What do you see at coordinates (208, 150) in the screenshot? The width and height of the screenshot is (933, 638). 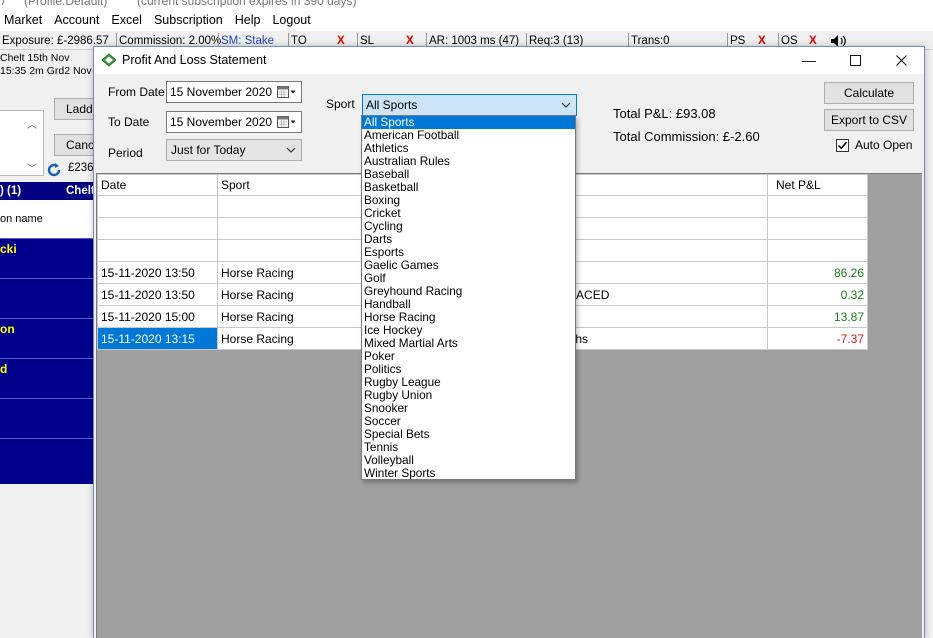 I see `period-value: Just for Today` at bounding box center [208, 150].